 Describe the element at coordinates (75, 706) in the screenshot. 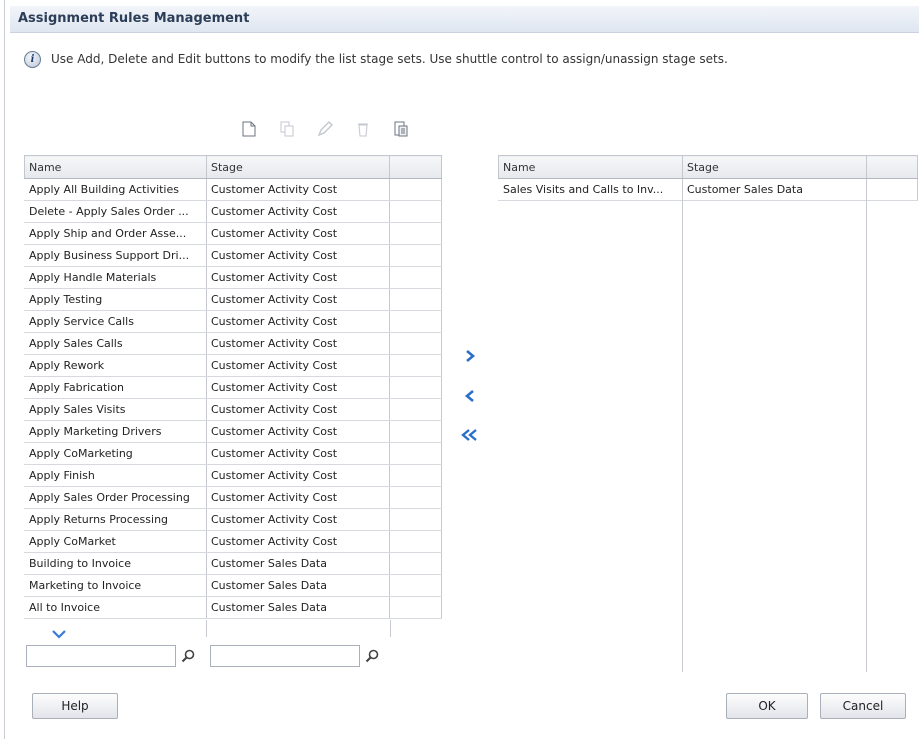

I see `help-button: Help` at that location.